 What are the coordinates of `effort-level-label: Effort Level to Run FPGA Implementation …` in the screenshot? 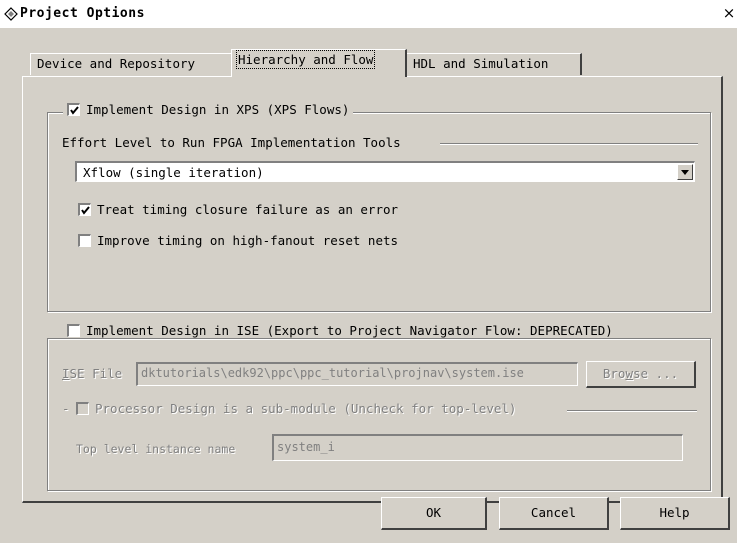 It's located at (231, 142).